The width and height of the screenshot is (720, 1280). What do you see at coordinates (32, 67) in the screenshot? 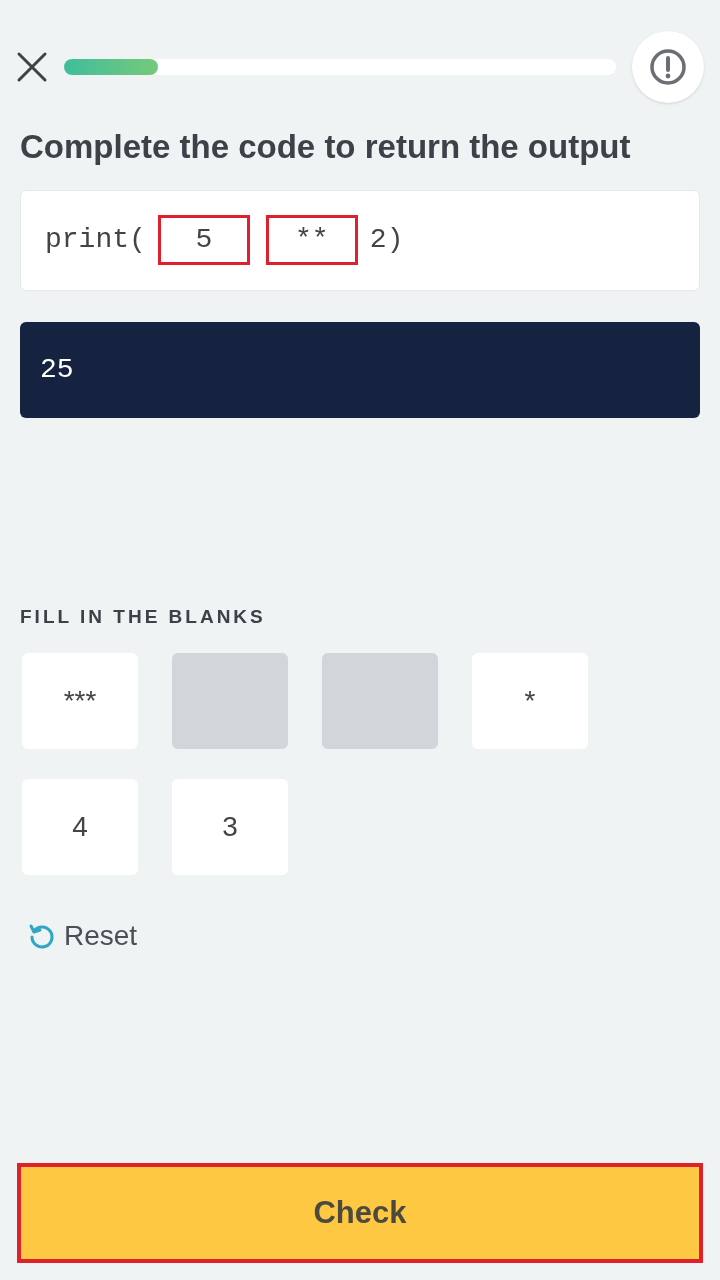
I see `close-button` at bounding box center [32, 67].